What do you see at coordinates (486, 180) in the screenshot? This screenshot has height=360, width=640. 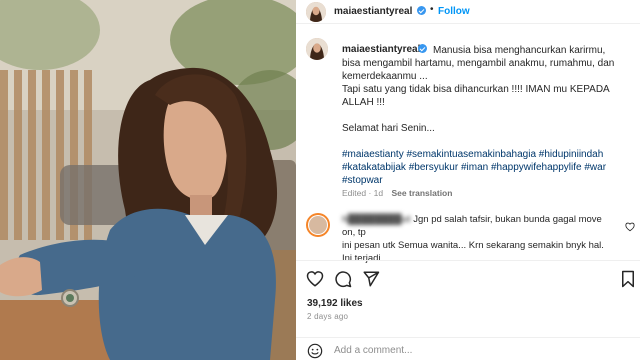 I see `hashtags-line: #stopwar` at bounding box center [486, 180].